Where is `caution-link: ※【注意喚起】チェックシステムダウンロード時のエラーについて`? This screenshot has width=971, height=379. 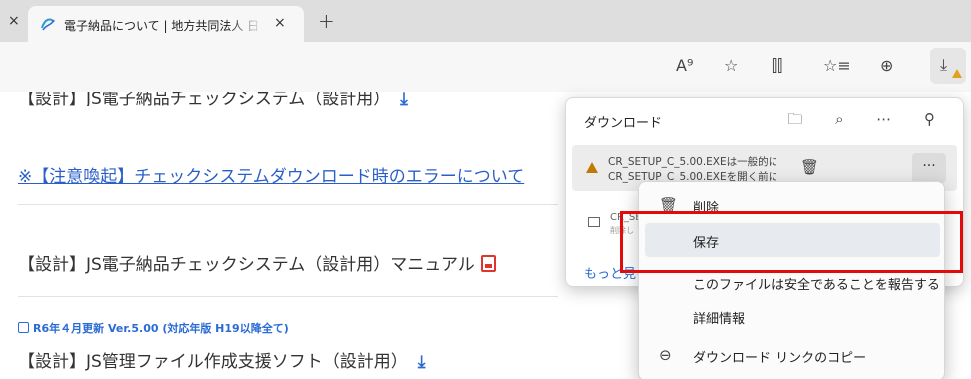 caution-link: ※【注意喚起】チェックシステムダウンロード時のエラーについて is located at coordinates (271, 174).